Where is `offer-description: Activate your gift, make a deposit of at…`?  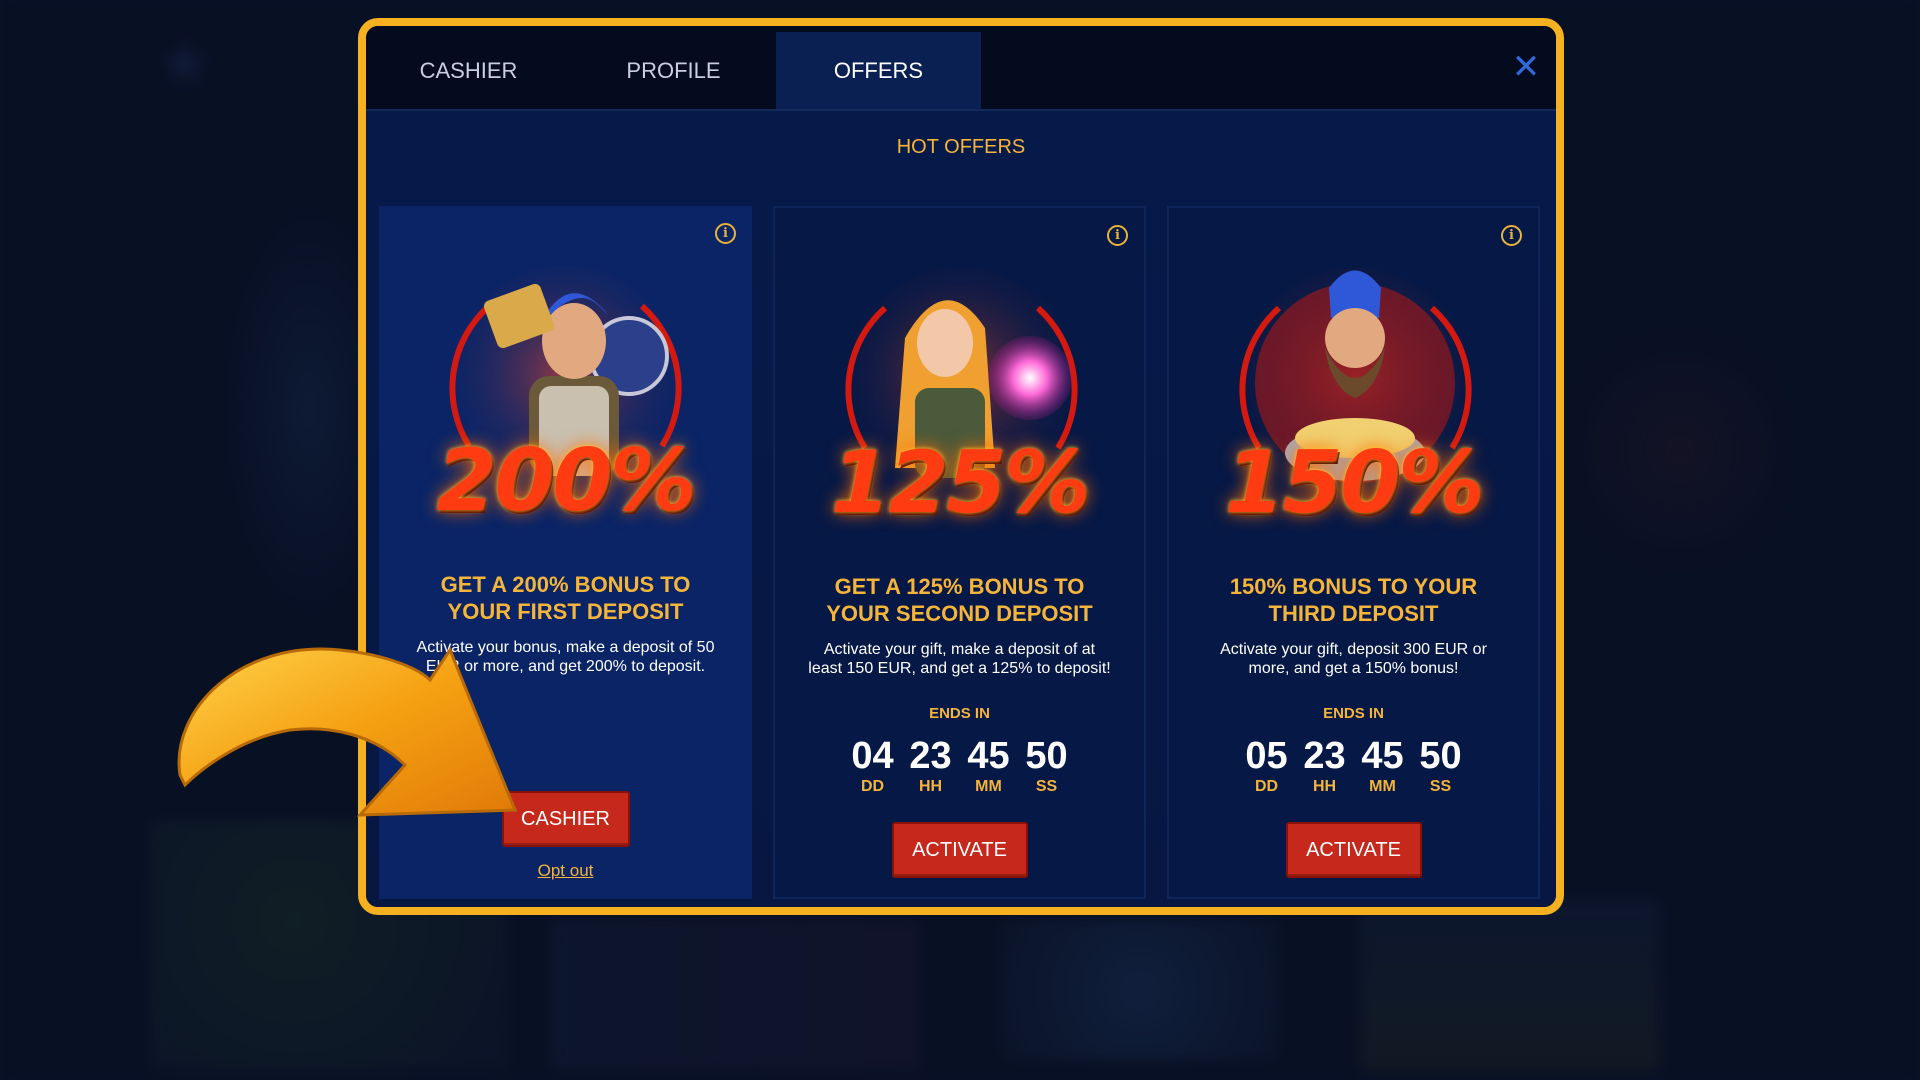 offer-description: Activate your gift, make a deposit of at… is located at coordinates (959, 659).